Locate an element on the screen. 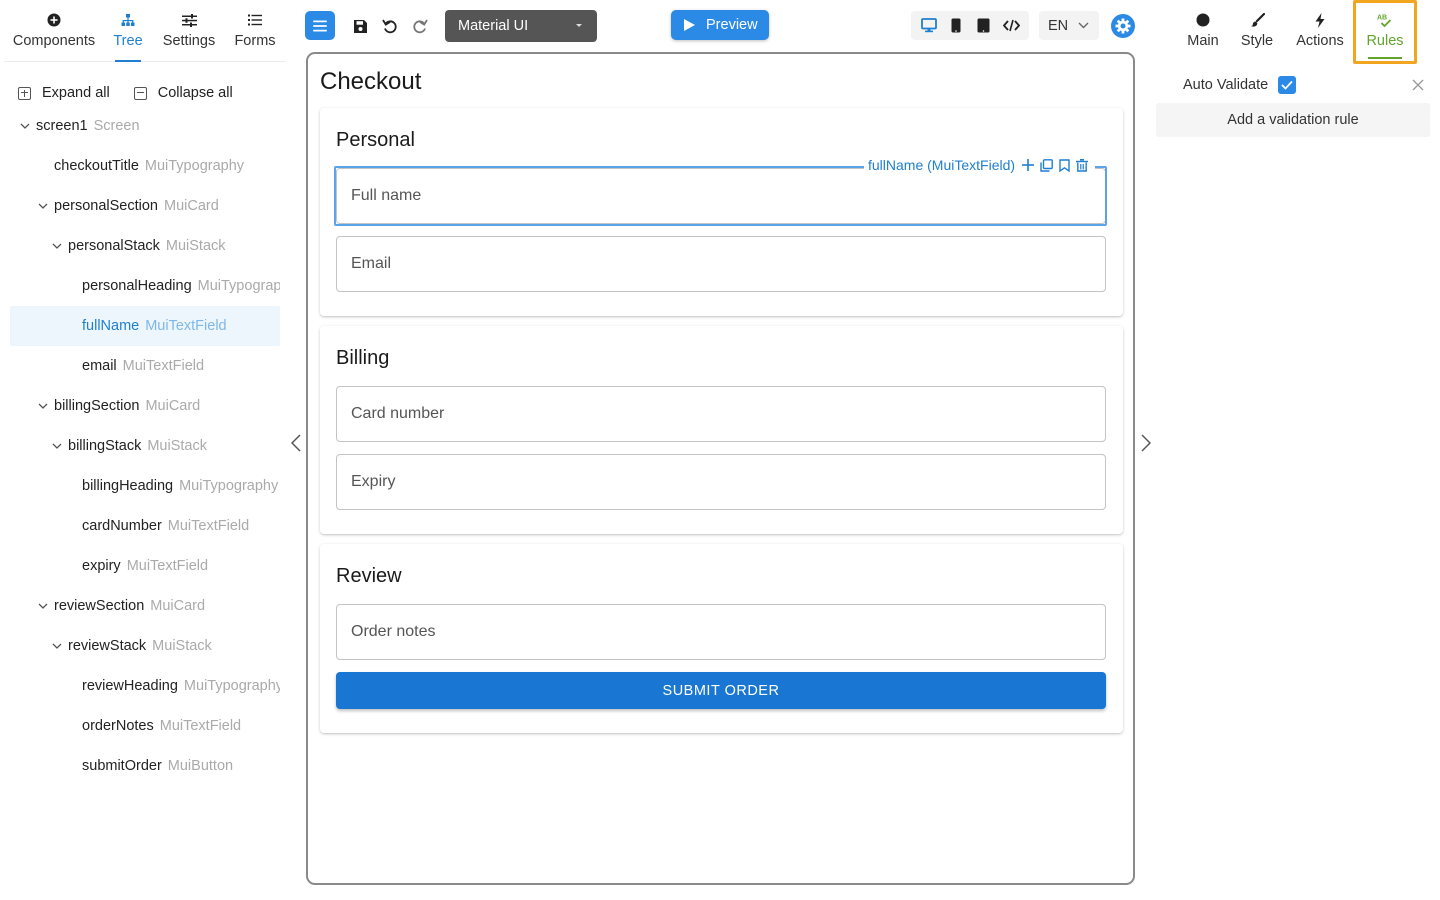 The height and width of the screenshot is (900, 1440). tree-node: billingStack MuiStack is located at coordinates (145, 446).